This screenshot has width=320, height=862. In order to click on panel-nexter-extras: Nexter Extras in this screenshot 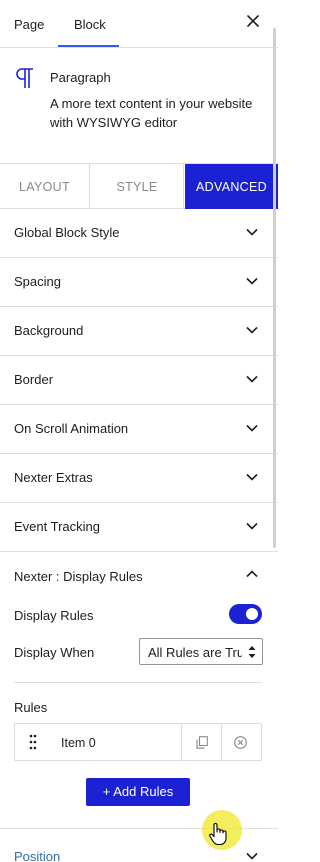, I will do `click(139, 478)`.